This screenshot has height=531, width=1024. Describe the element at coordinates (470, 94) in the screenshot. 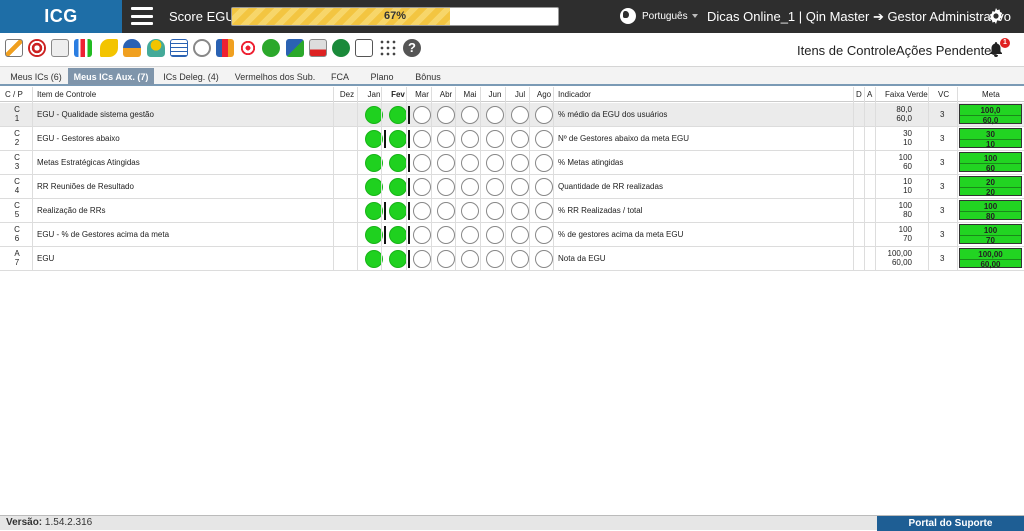

I see `header-month-mai: Mai` at that location.